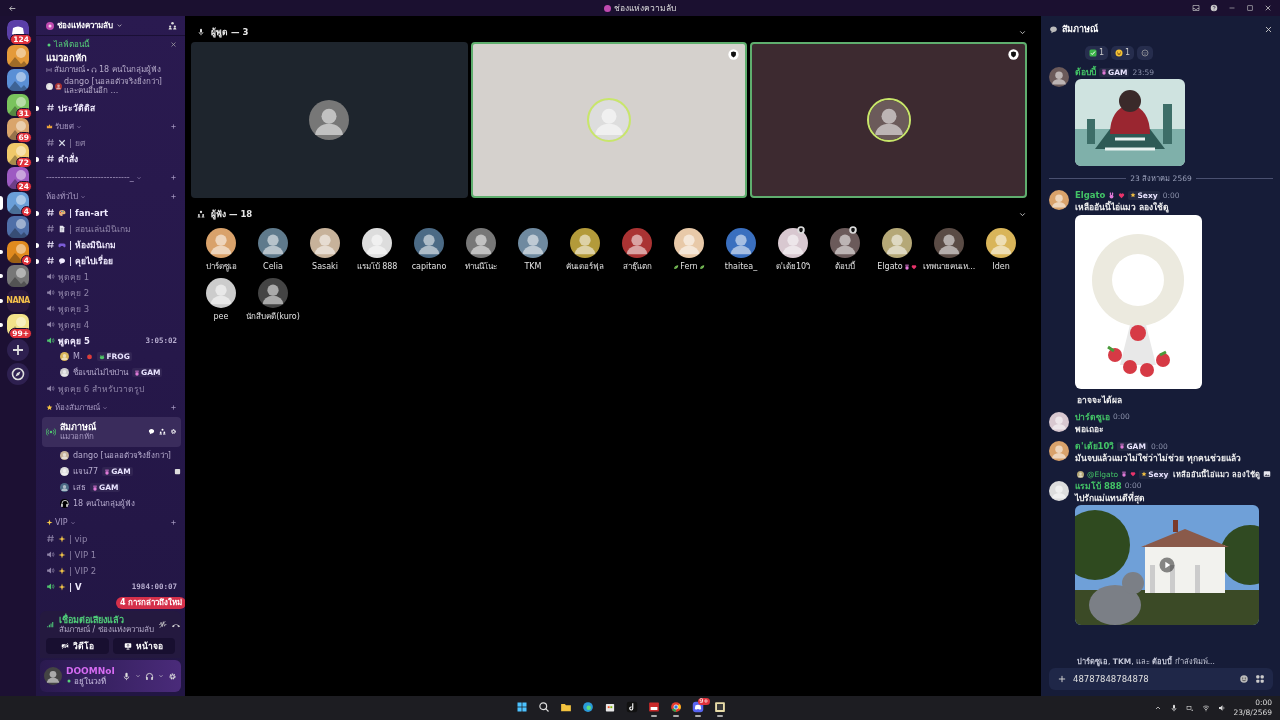 Image resolution: width=1280 pixels, height=720 pixels. I want to click on play-button, so click(1167, 564).